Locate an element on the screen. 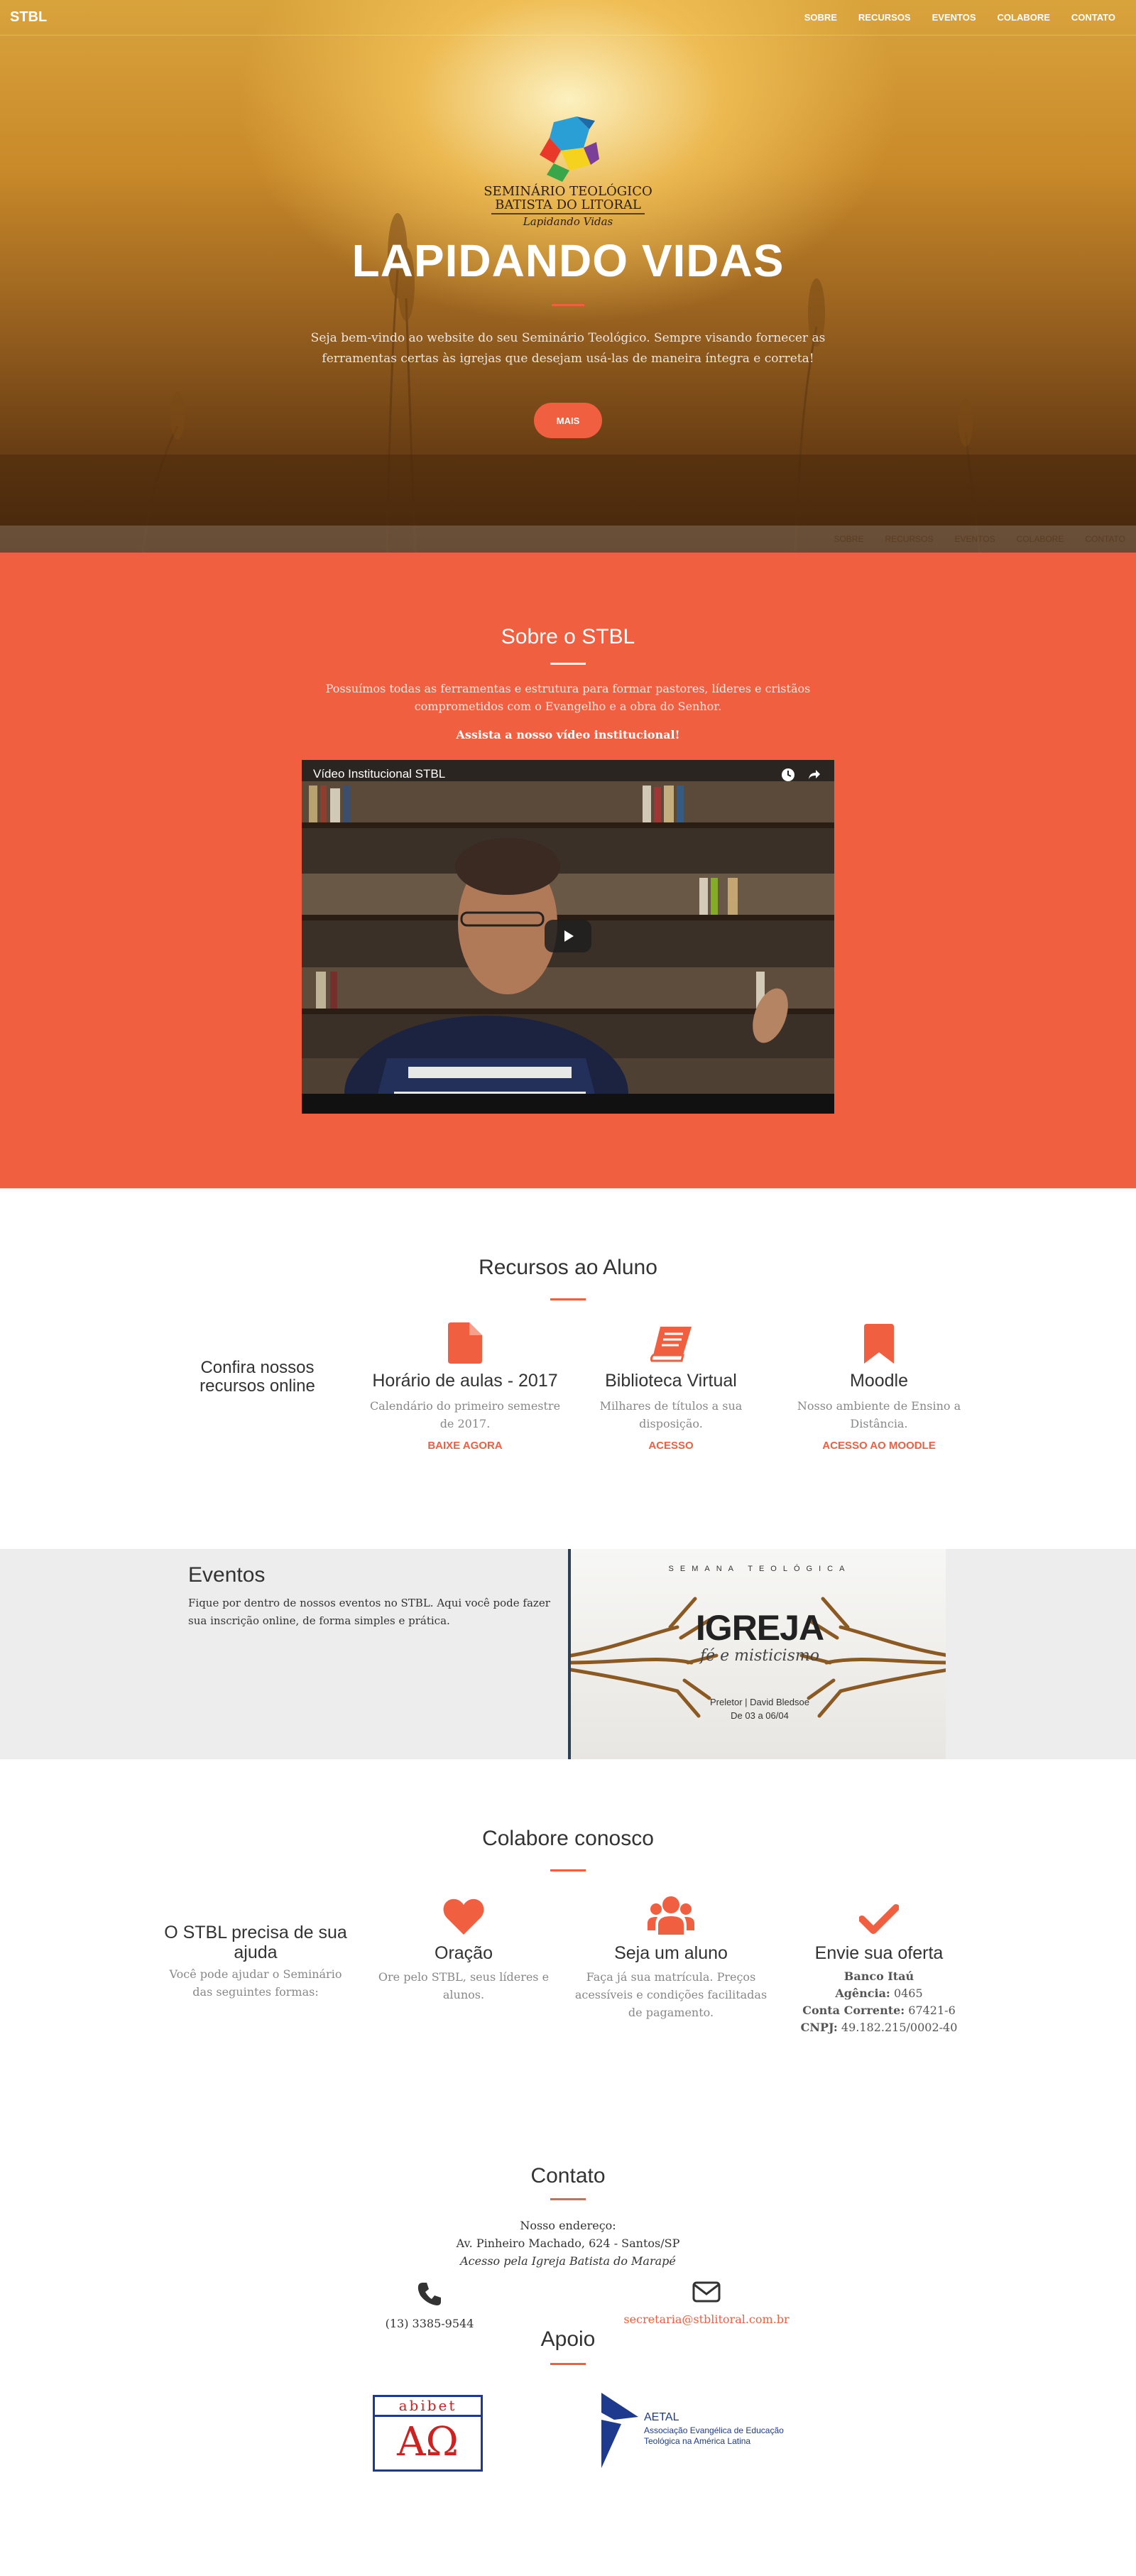 Image resolution: width=1136 pixels, height=2576 pixels. cnpj-label: CNPJ: is located at coordinates (819, 2028).